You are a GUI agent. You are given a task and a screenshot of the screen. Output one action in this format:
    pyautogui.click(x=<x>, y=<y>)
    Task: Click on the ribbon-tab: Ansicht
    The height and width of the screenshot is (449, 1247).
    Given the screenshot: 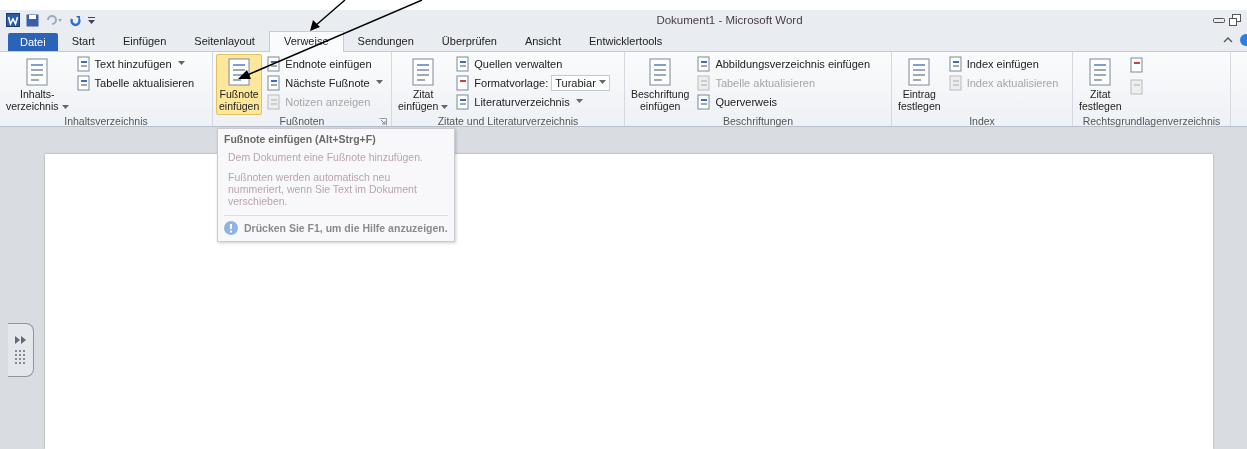 What is the action you would take?
    pyautogui.click(x=542, y=41)
    